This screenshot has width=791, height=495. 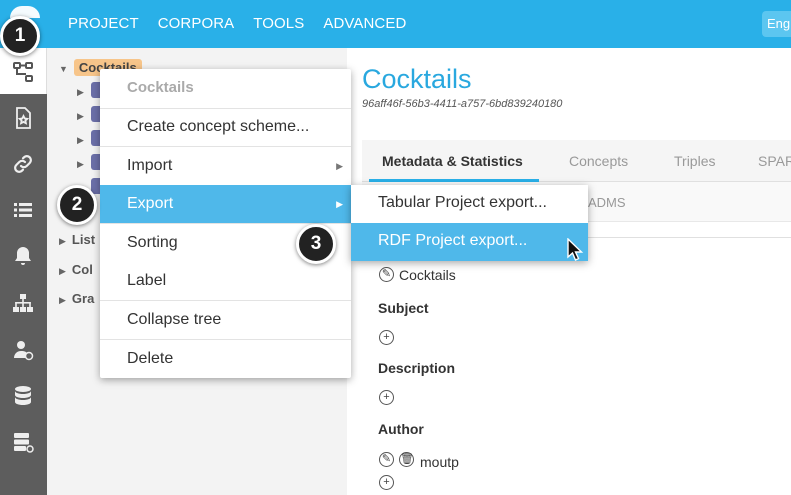 What do you see at coordinates (23, 118) in the screenshot?
I see `starred-document-icon` at bounding box center [23, 118].